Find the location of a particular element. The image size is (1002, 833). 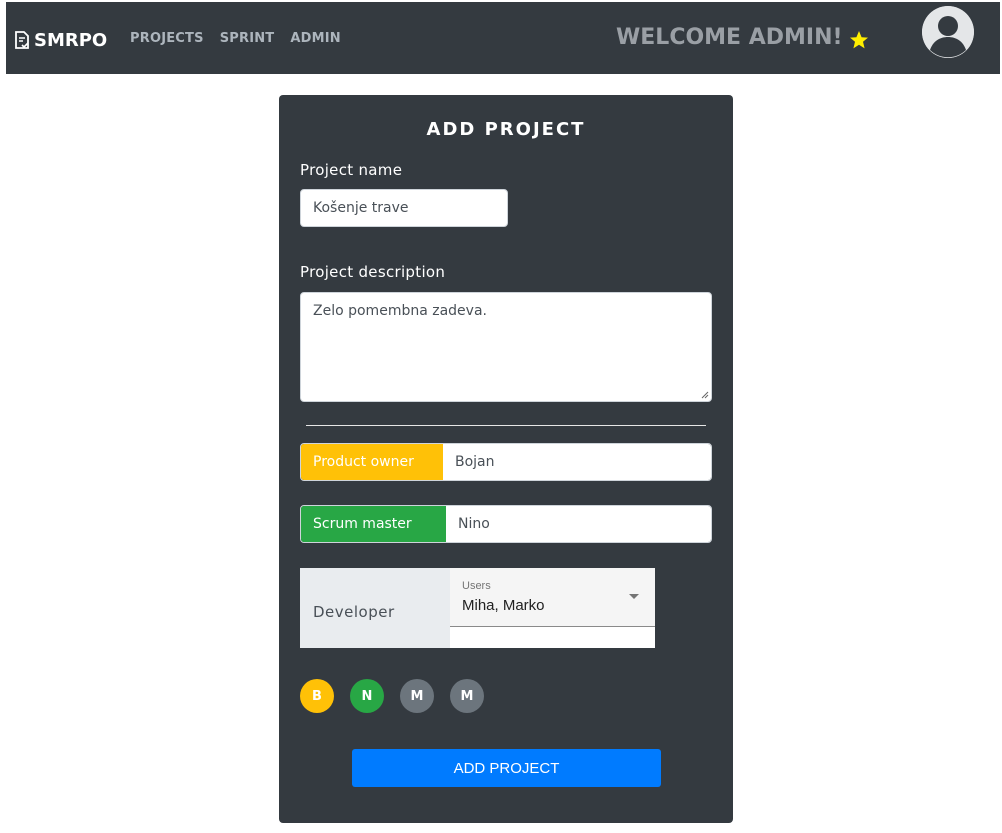

developer-group: Developer Users Miha, Marko is located at coordinates (477, 608).